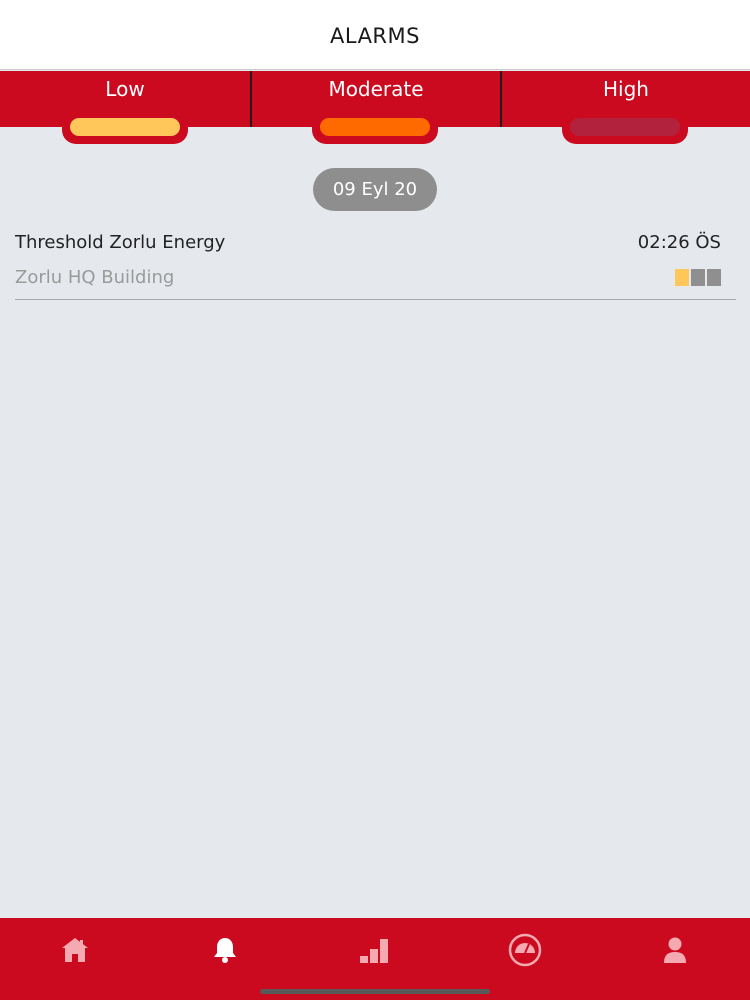 This screenshot has width=750, height=1000. I want to click on alarm-title: Threshold Zorlu Energy, so click(120, 242).